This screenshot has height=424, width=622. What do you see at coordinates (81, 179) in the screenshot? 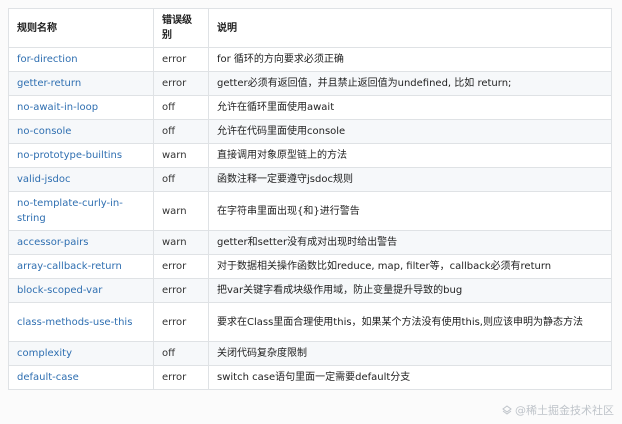
I see `rule-name-cell: valid-jsdoc` at bounding box center [81, 179].